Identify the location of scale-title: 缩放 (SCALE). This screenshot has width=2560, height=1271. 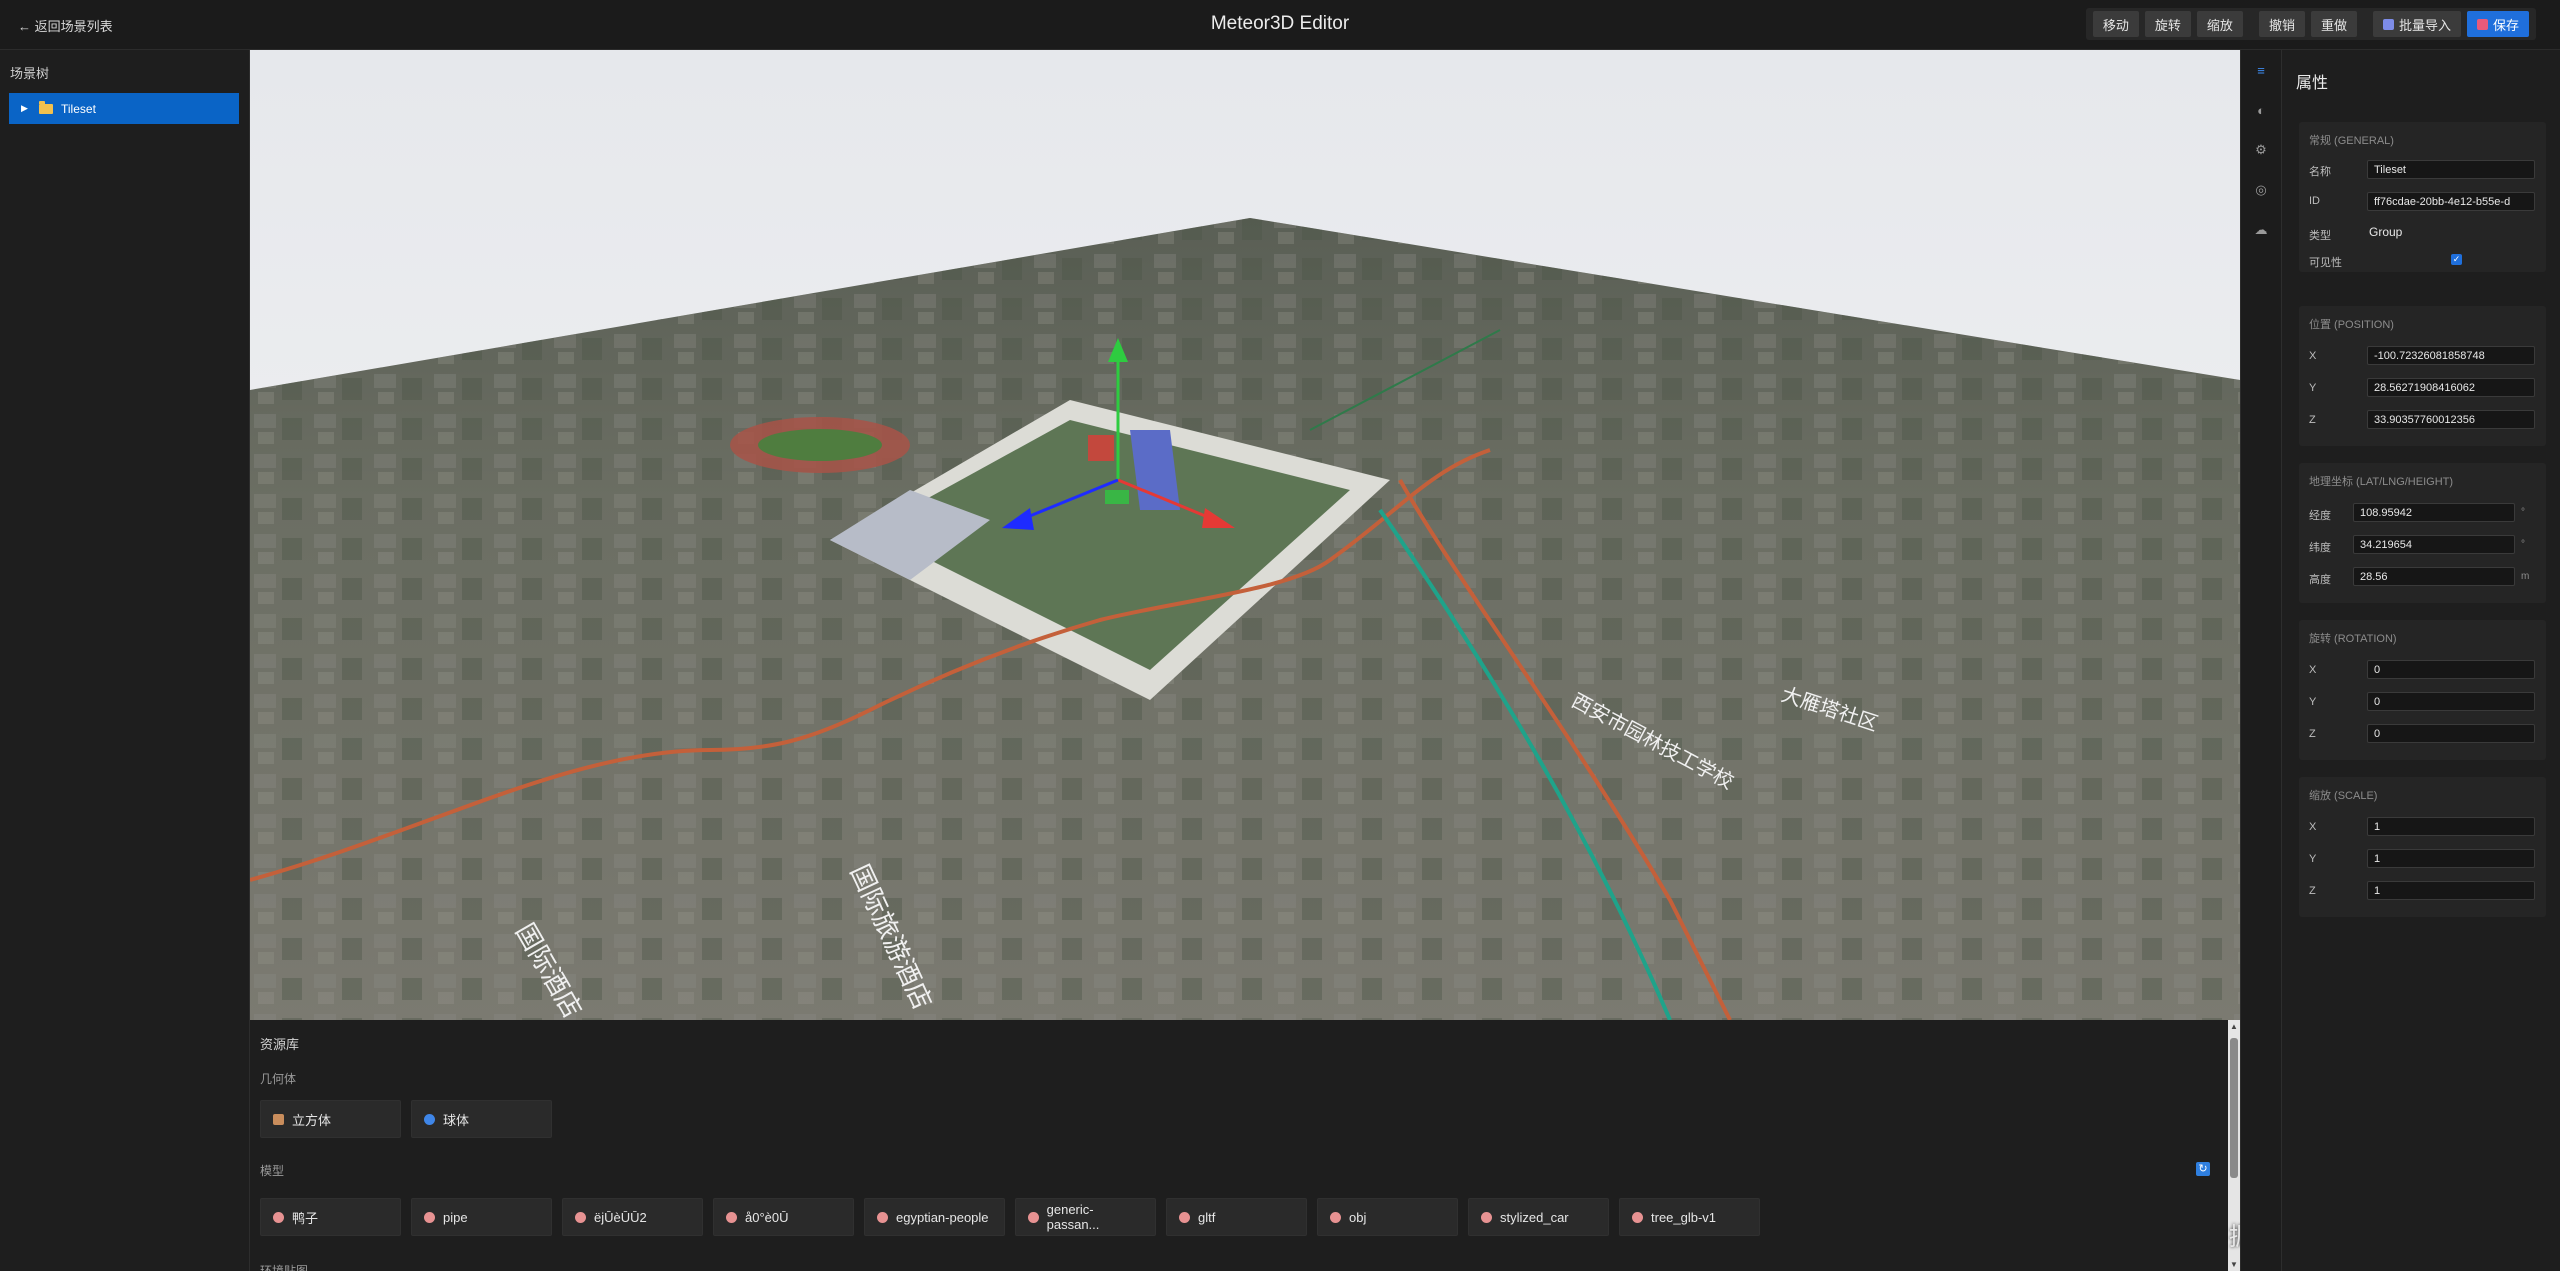
(2343, 796).